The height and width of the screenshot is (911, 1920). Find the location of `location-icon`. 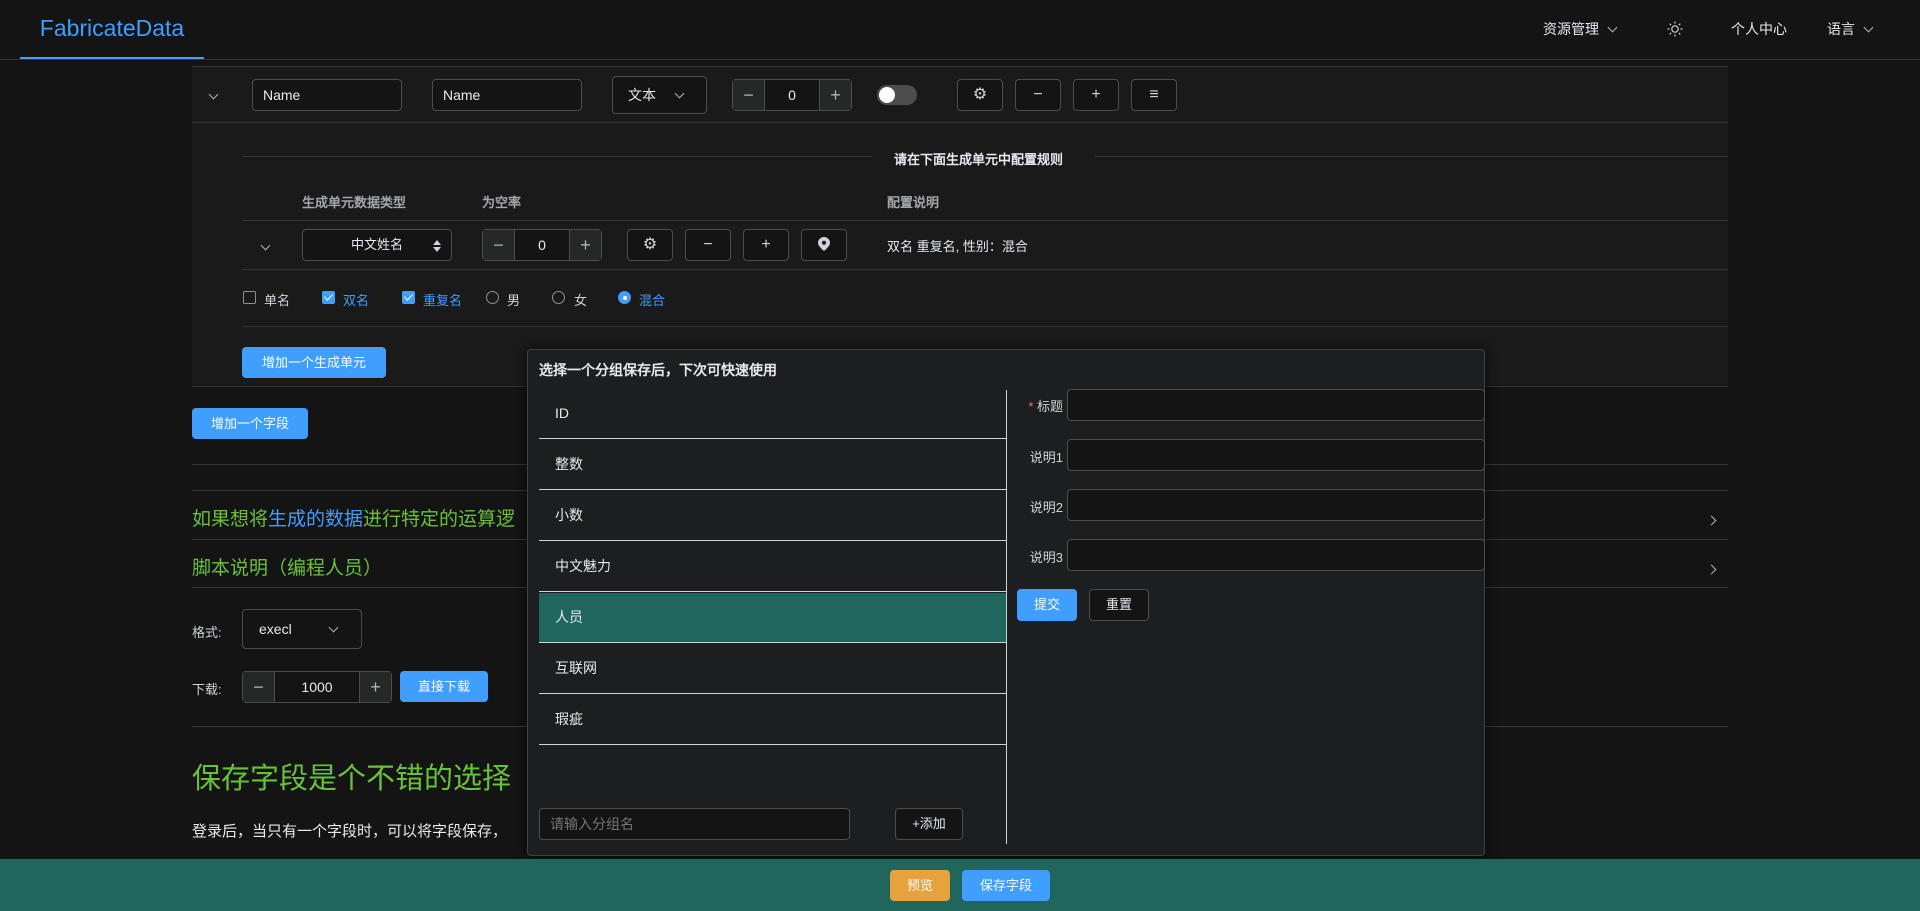

location-icon is located at coordinates (824, 244).